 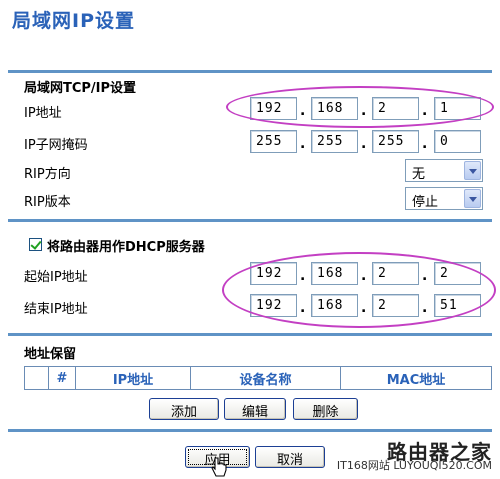 I want to click on reservation-section-title: 地址保留, so click(x=50, y=354).